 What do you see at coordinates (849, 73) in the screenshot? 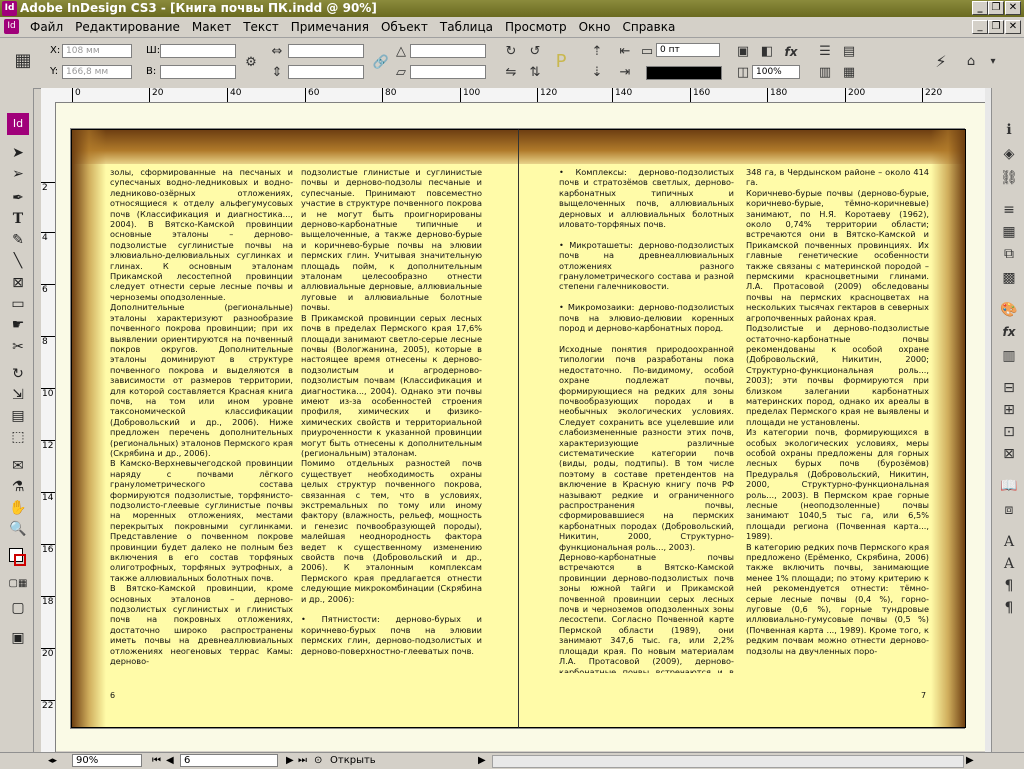
I see `text-wrap-jump-icon: ▦` at bounding box center [849, 73].